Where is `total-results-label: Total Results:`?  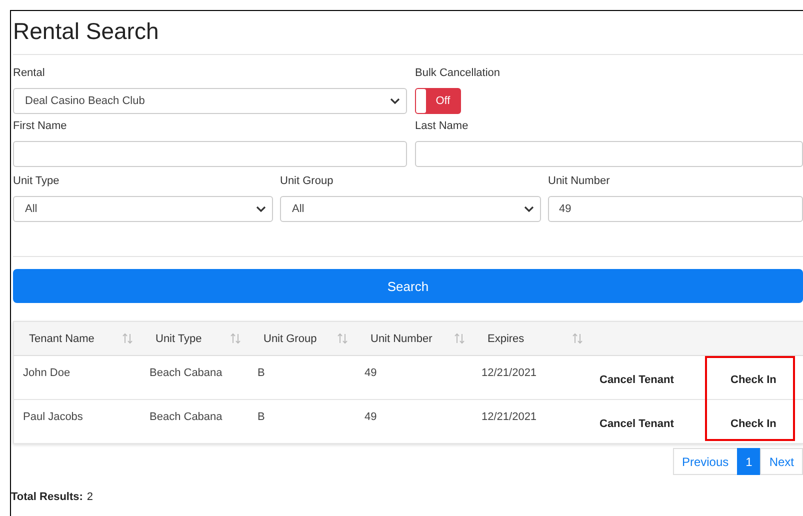 total-results-label: Total Results: is located at coordinates (47, 497).